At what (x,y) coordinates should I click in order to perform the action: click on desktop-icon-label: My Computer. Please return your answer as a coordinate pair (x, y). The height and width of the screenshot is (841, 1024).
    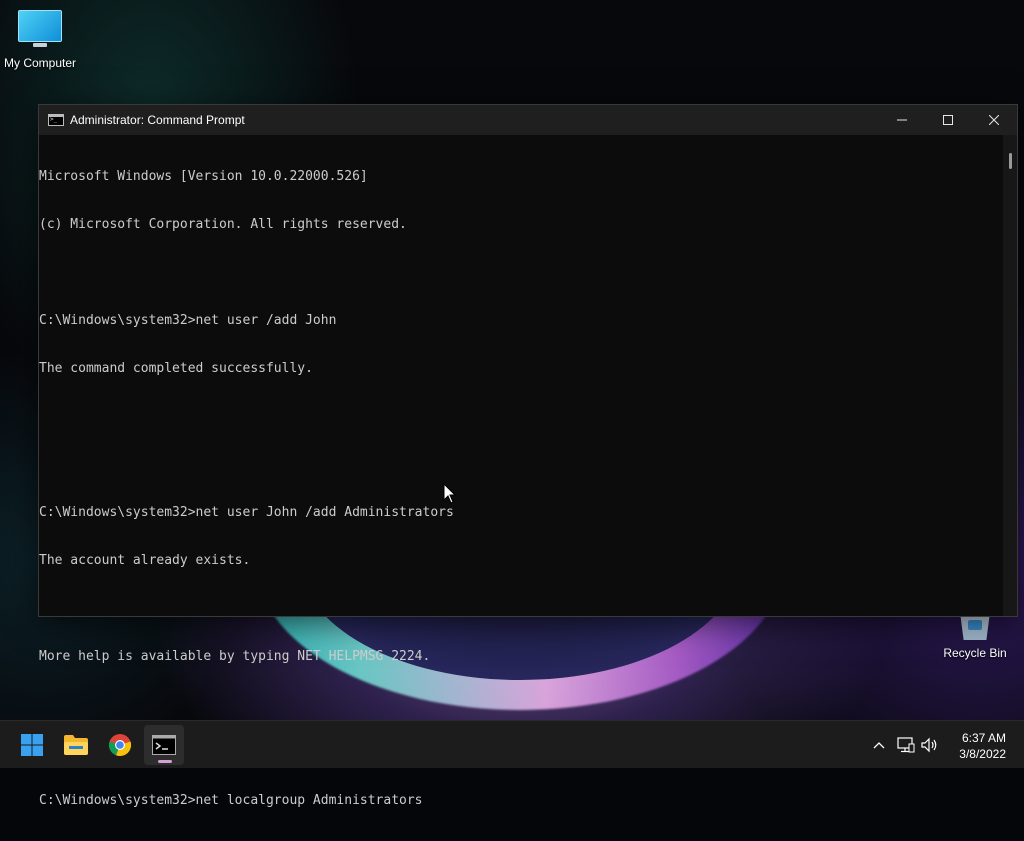
    Looking at the image, I should click on (40, 63).